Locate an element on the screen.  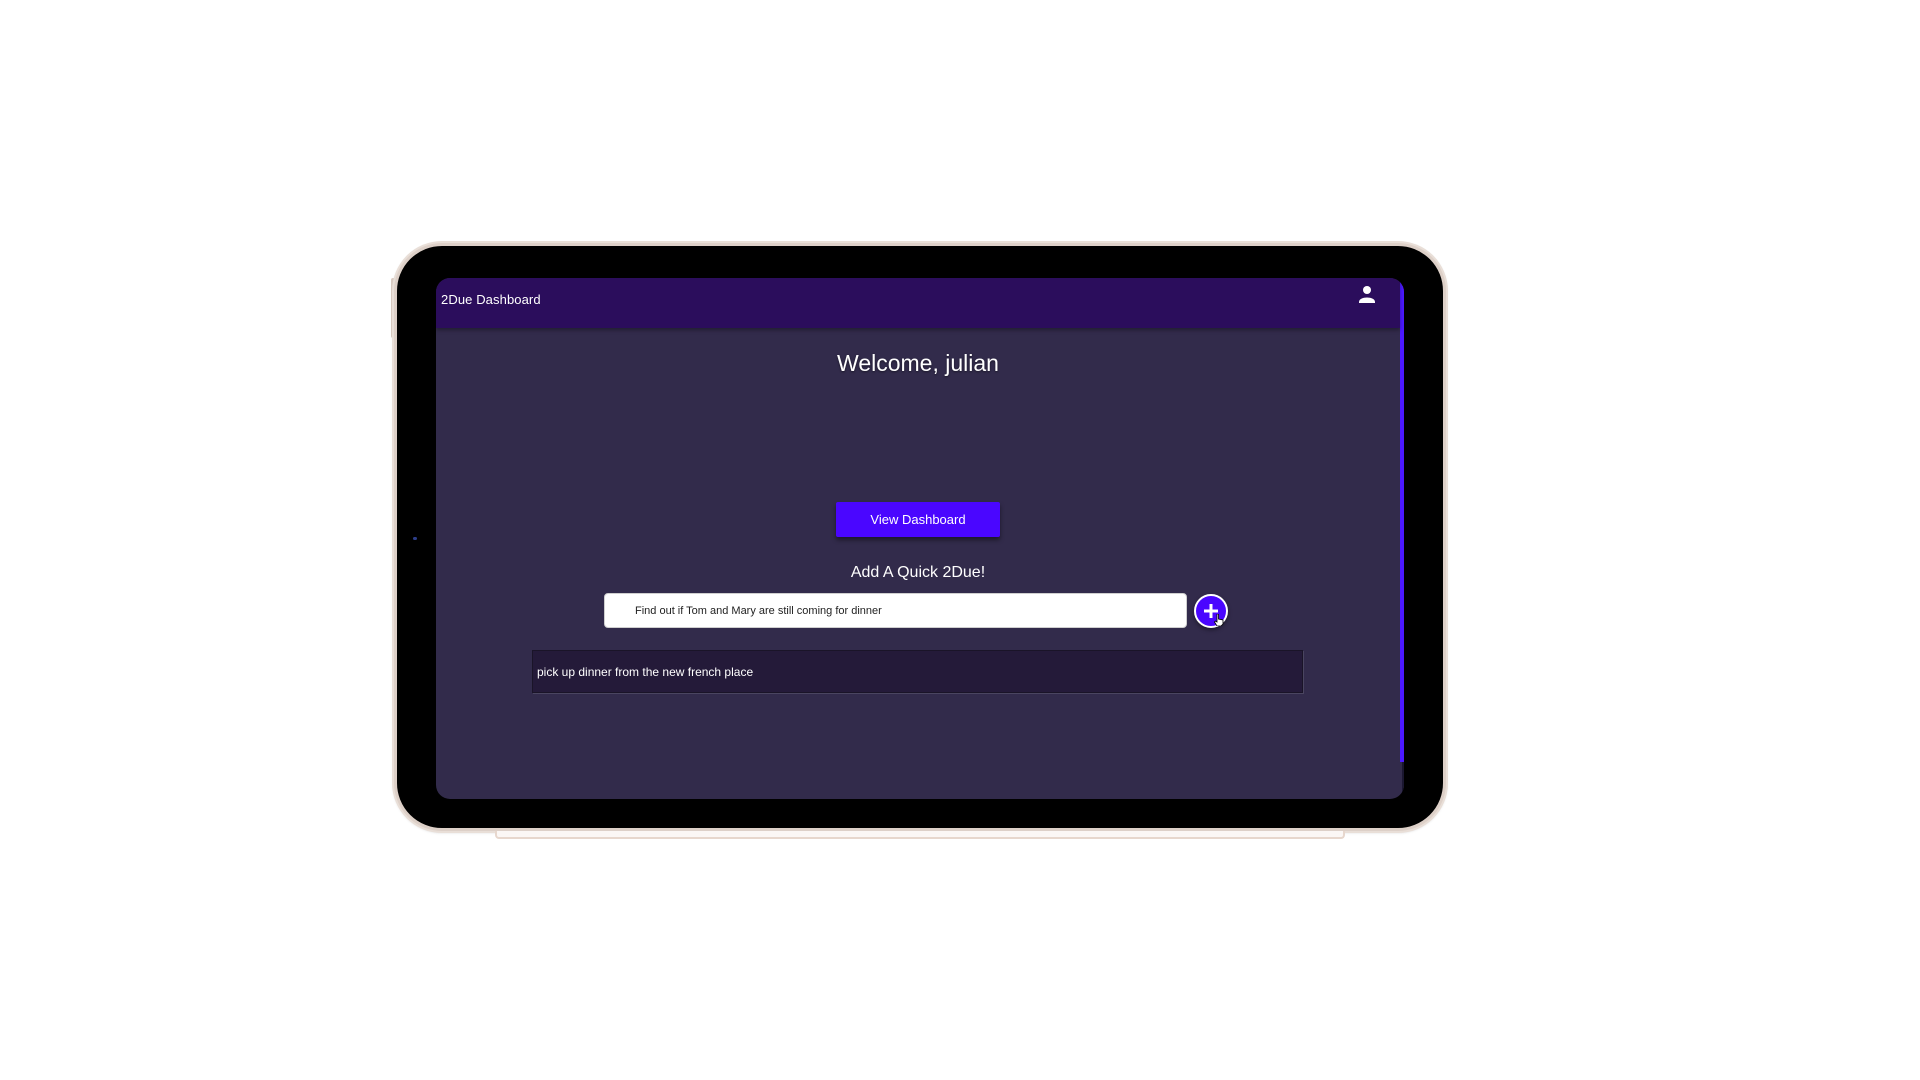
quick-add-input is located at coordinates (895, 610).